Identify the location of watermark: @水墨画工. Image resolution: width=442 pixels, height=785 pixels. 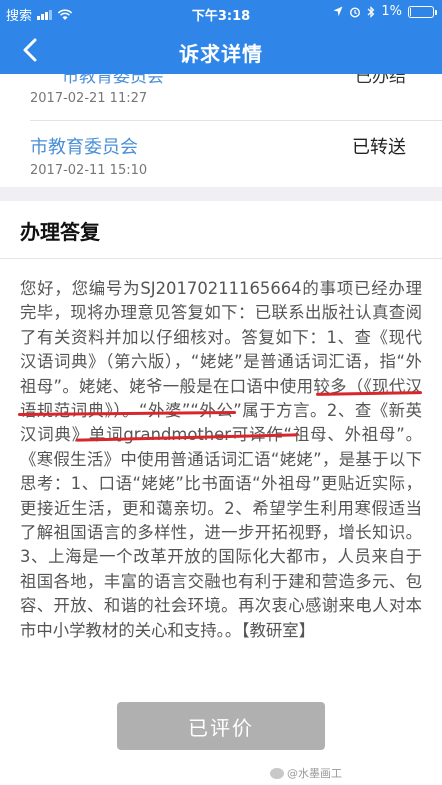
(306, 773).